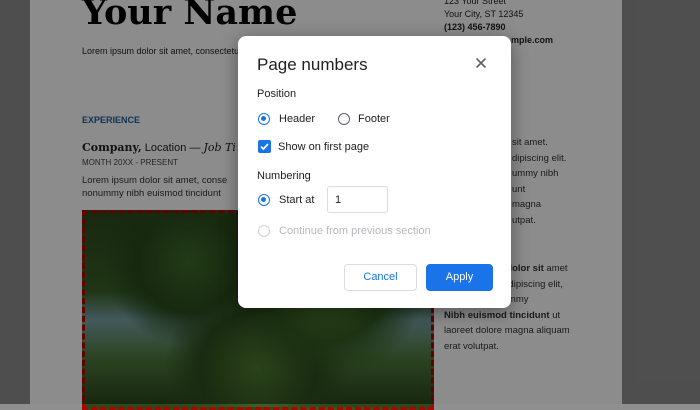 The image size is (700, 410). I want to click on start-at-input: 1, so click(357, 199).